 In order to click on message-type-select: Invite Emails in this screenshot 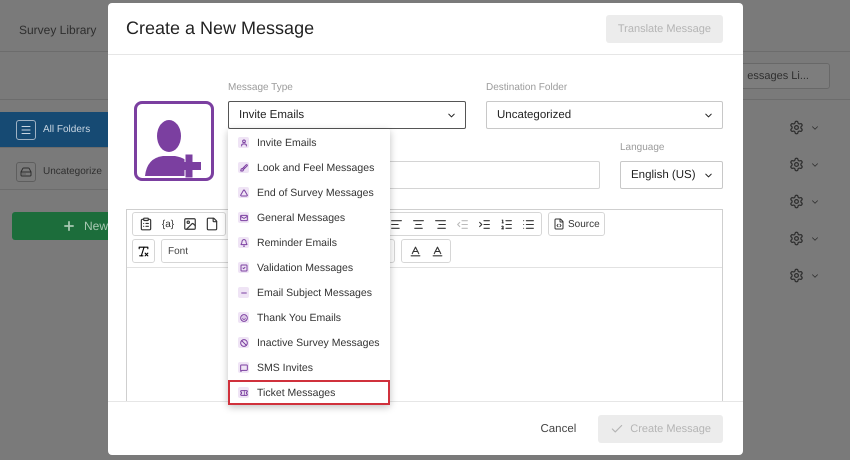, I will do `click(347, 115)`.